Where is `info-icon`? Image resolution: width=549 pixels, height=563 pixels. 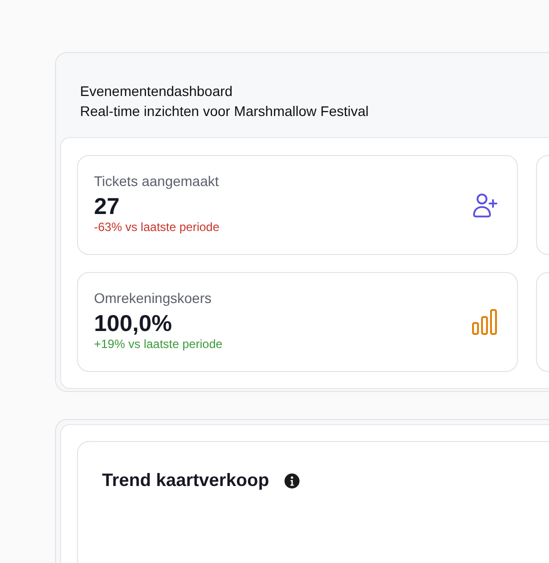
info-icon is located at coordinates (292, 480).